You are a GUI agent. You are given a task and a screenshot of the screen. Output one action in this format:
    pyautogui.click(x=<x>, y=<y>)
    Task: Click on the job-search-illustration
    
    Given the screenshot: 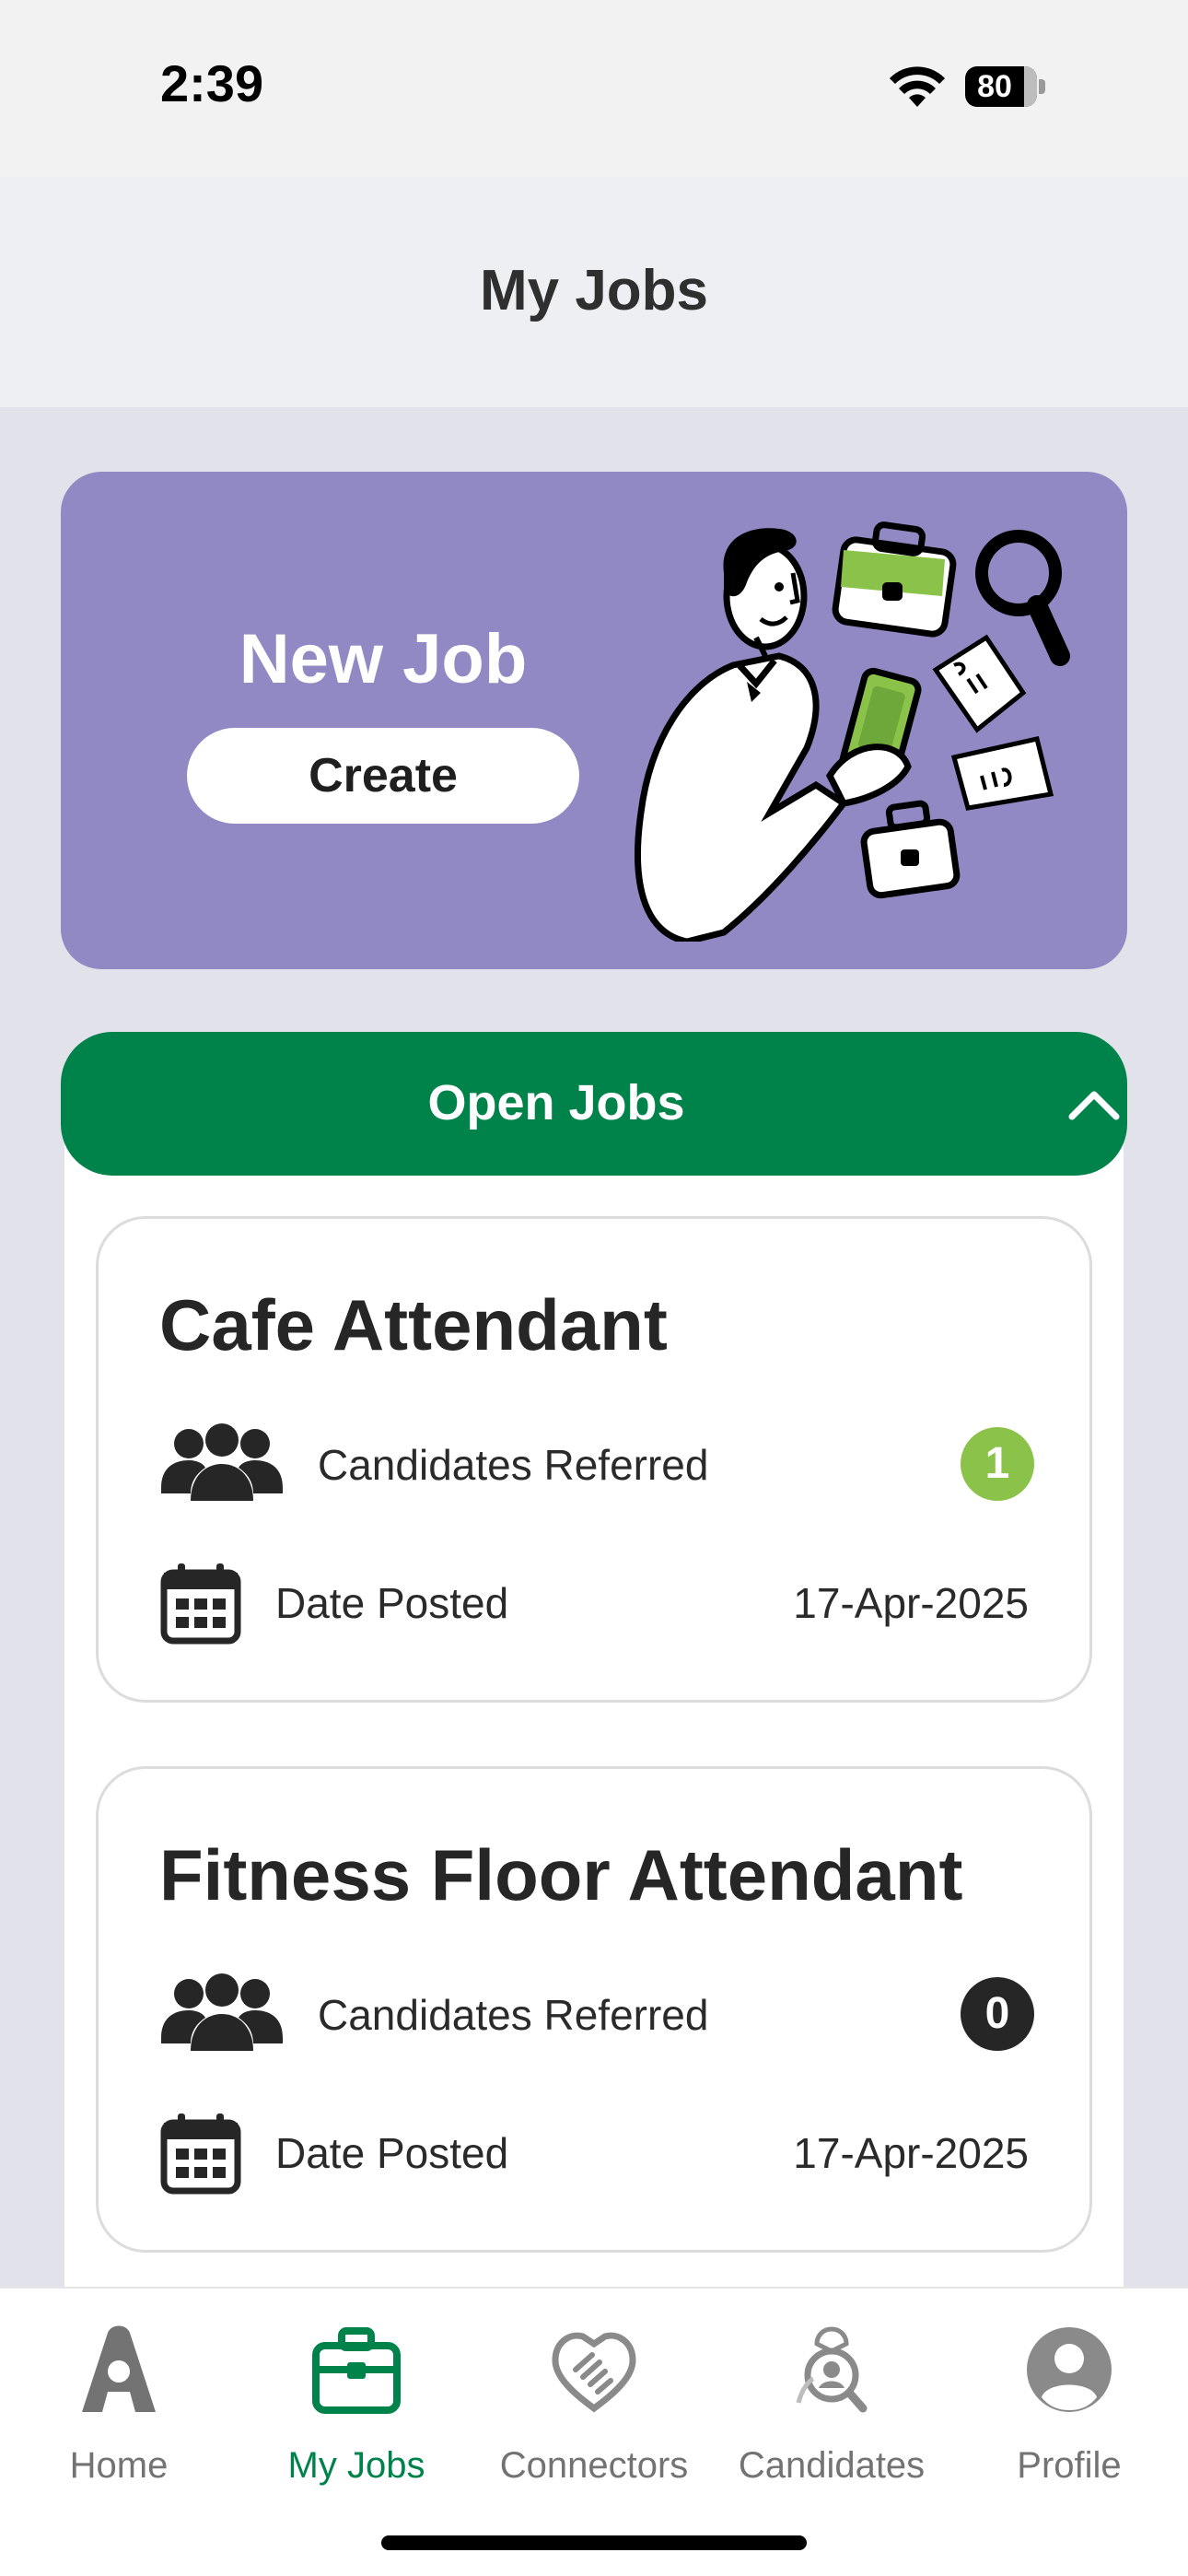 What is the action you would take?
    pyautogui.click(x=852, y=731)
    